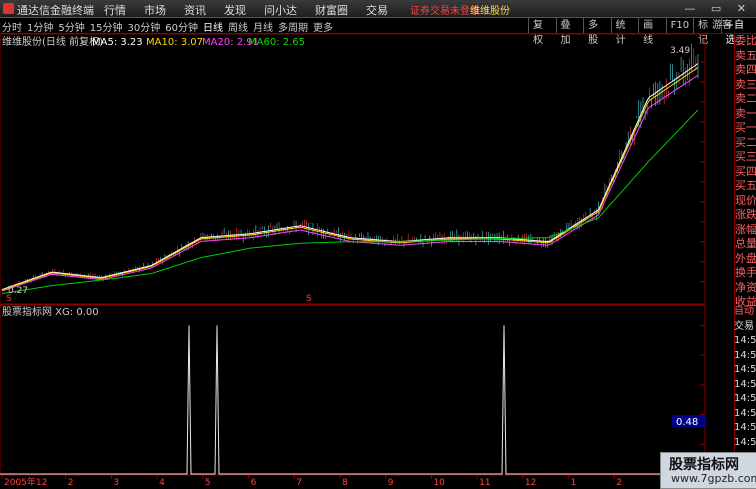 The width and height of the screenshot is (756, 489). What do you see at coordinates (745, 98) in the screenshot?
I see `side-label: 卖二` at bounding box center [745, 98].